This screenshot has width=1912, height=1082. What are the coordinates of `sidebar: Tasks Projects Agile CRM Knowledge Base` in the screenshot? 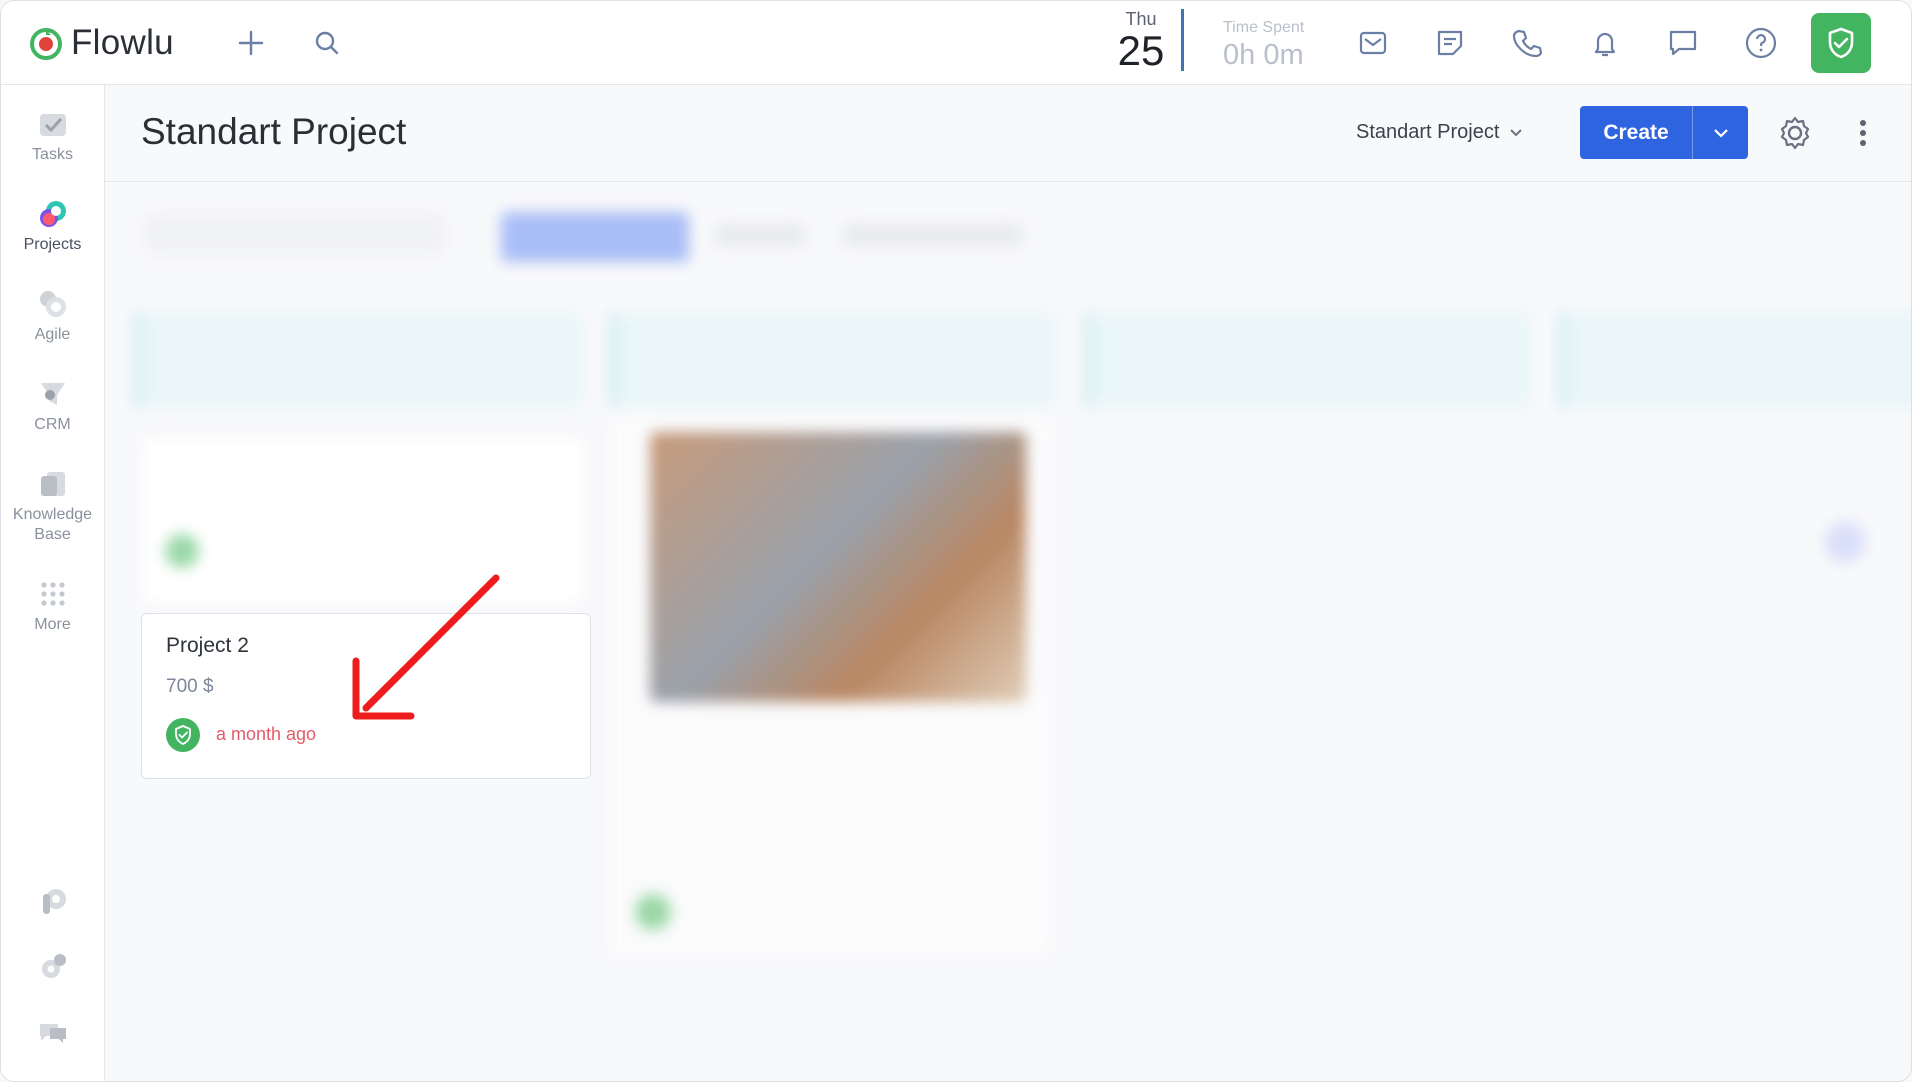 It's located at (53, 583).